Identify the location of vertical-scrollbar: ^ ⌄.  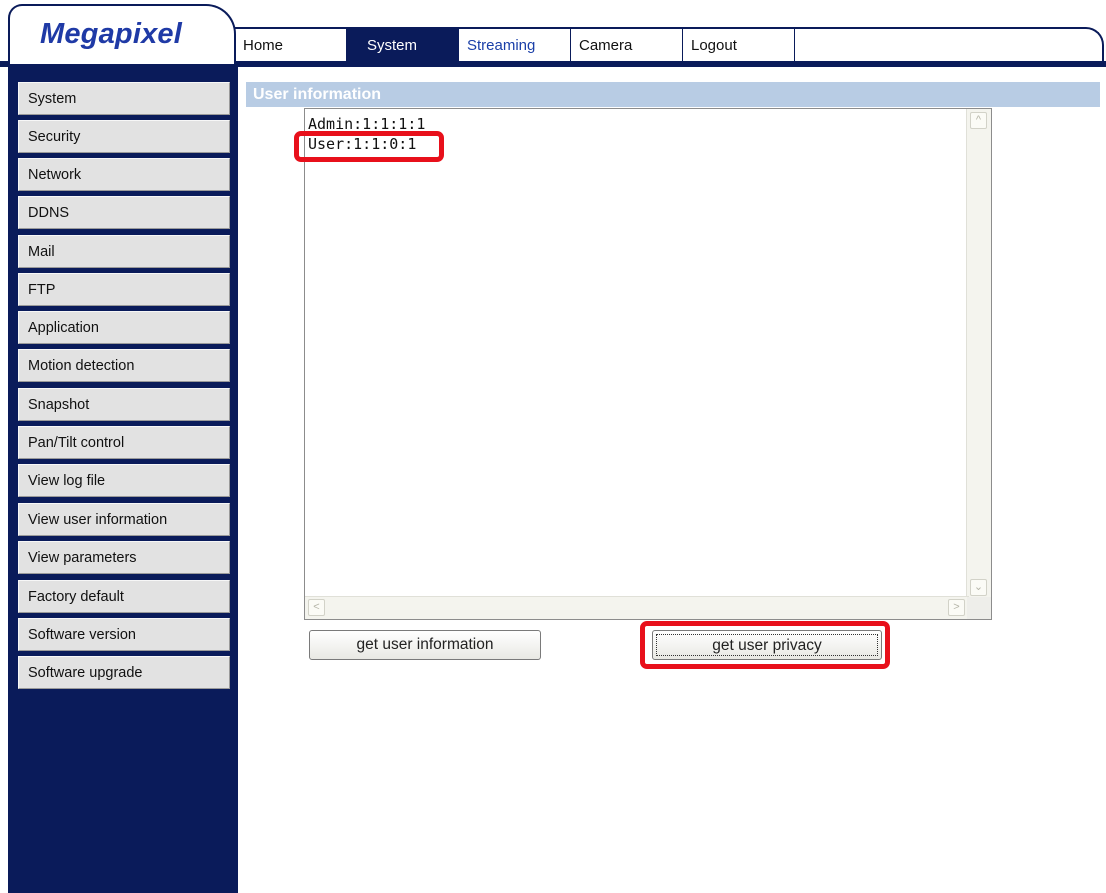
(978, 354).